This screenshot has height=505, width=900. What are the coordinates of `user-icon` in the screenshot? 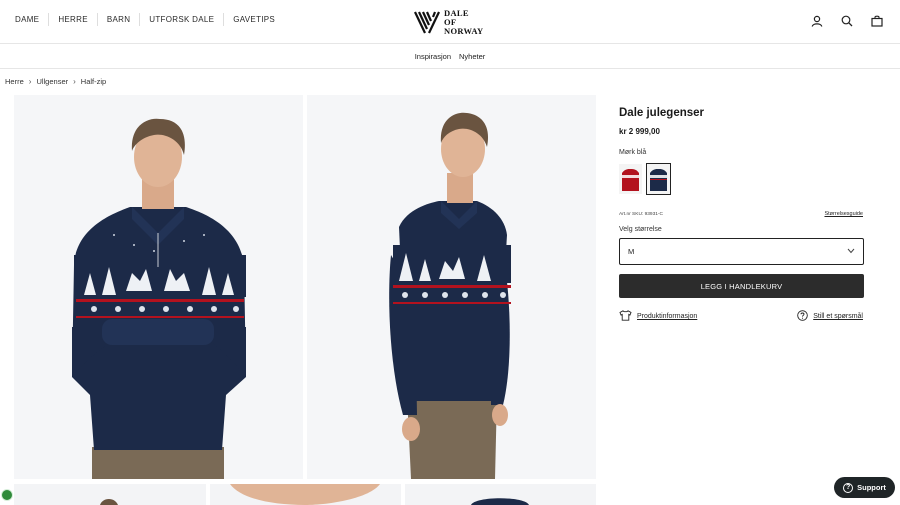 It's located at (817, 21).